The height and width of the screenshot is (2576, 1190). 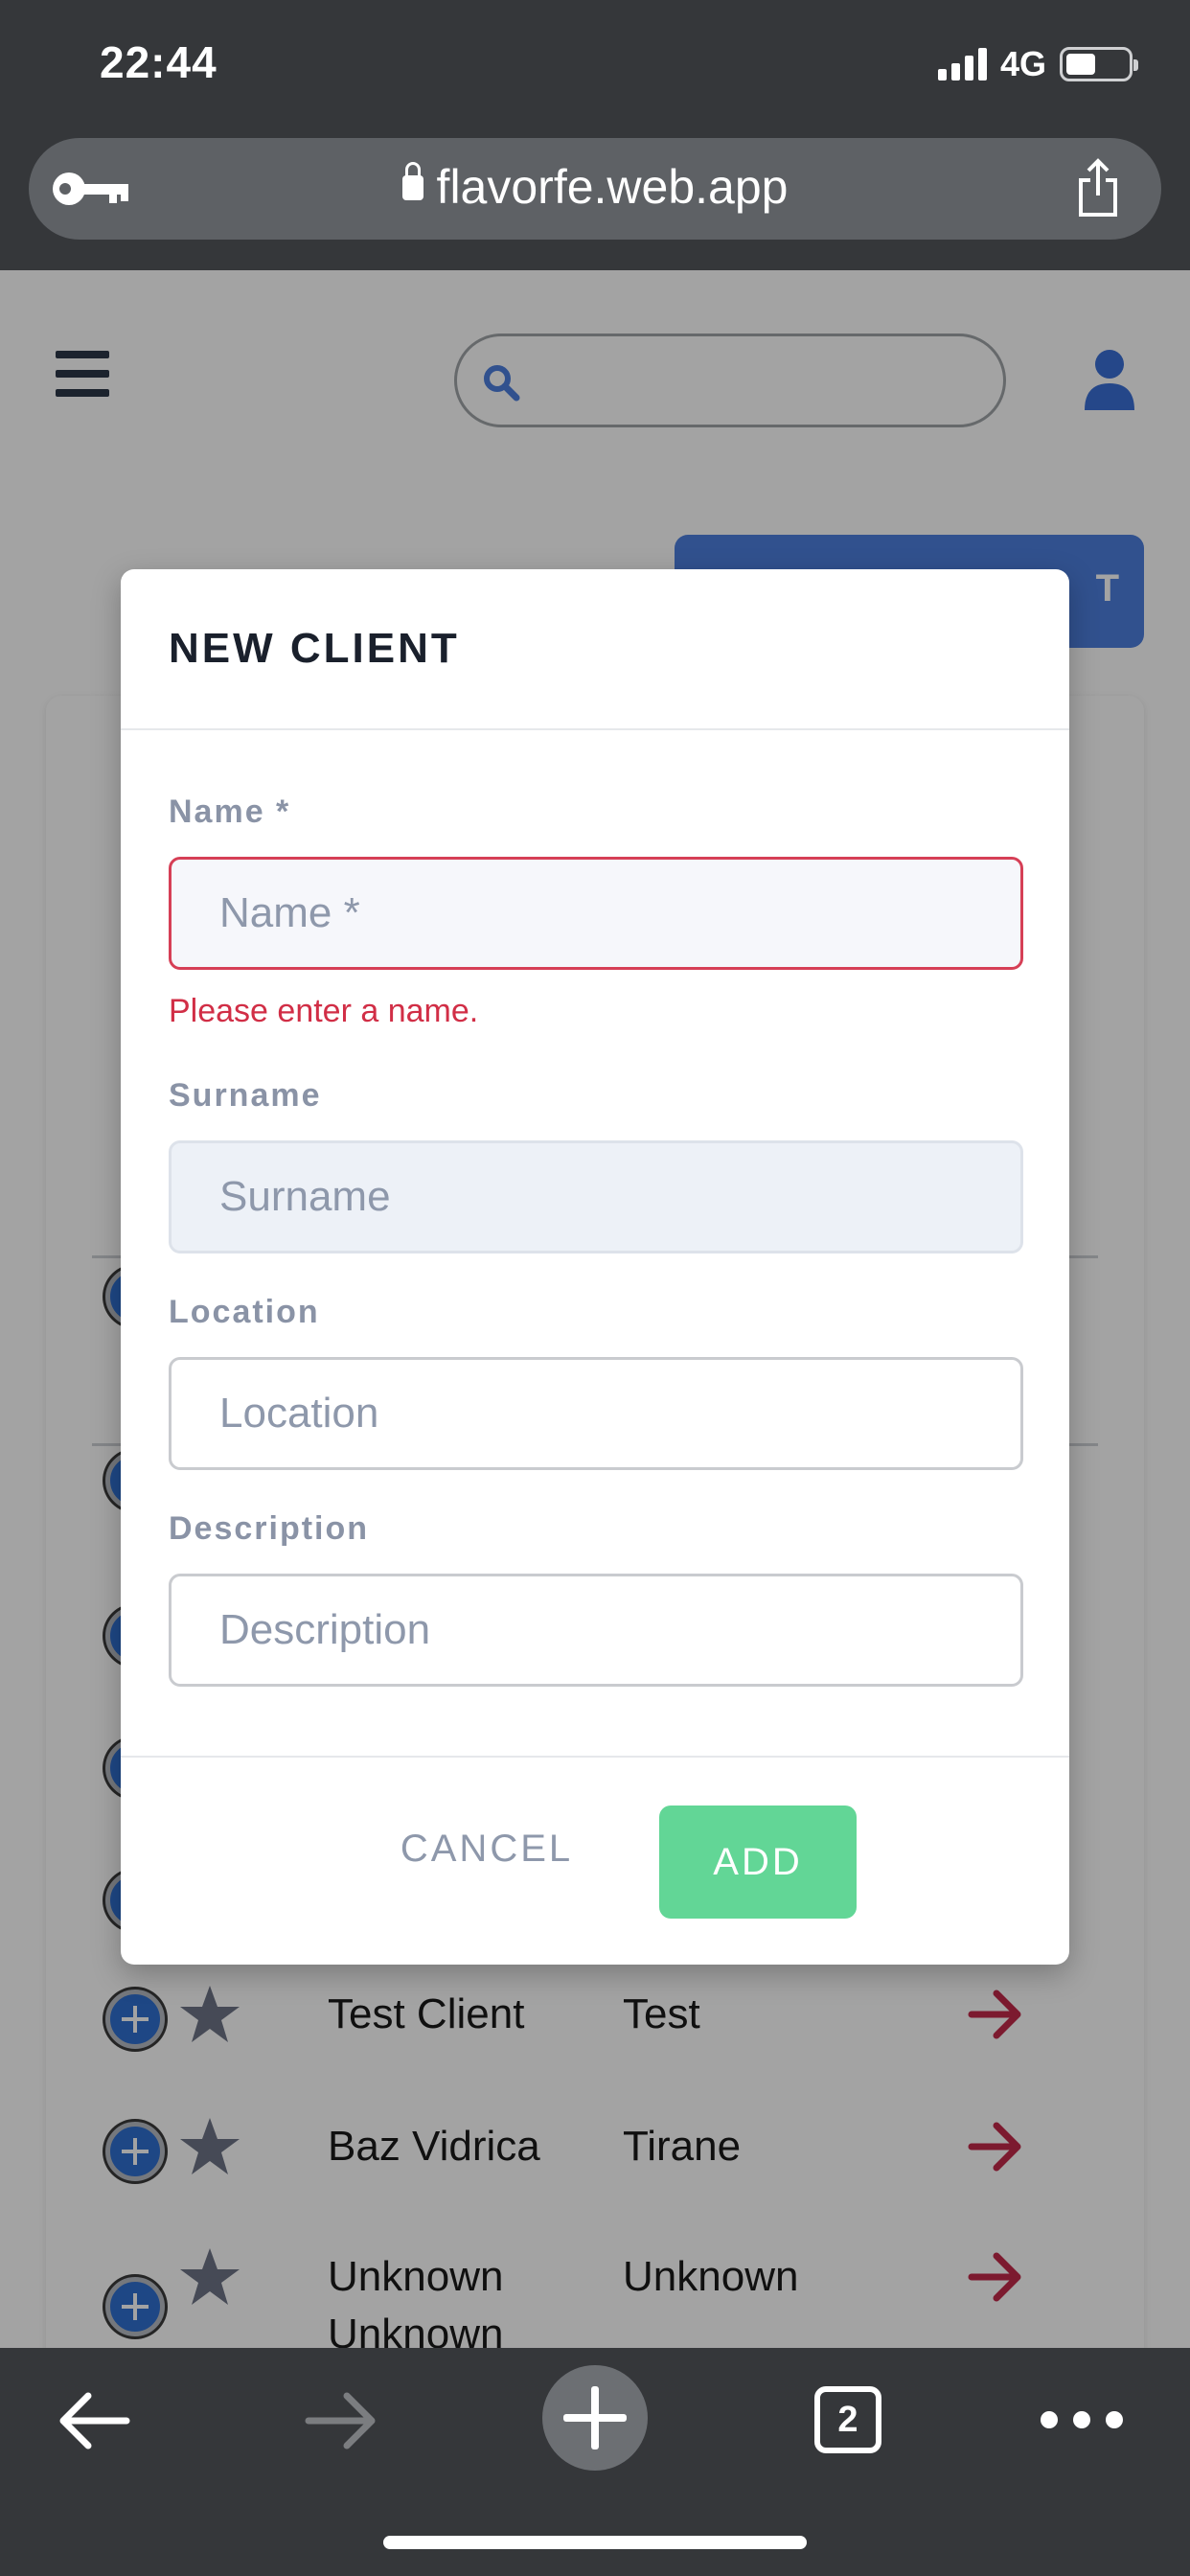 What do you see at coordinates (962, 64) in the screenshot?
I see `signal-strength-icon` at bounding box center [962, 64].